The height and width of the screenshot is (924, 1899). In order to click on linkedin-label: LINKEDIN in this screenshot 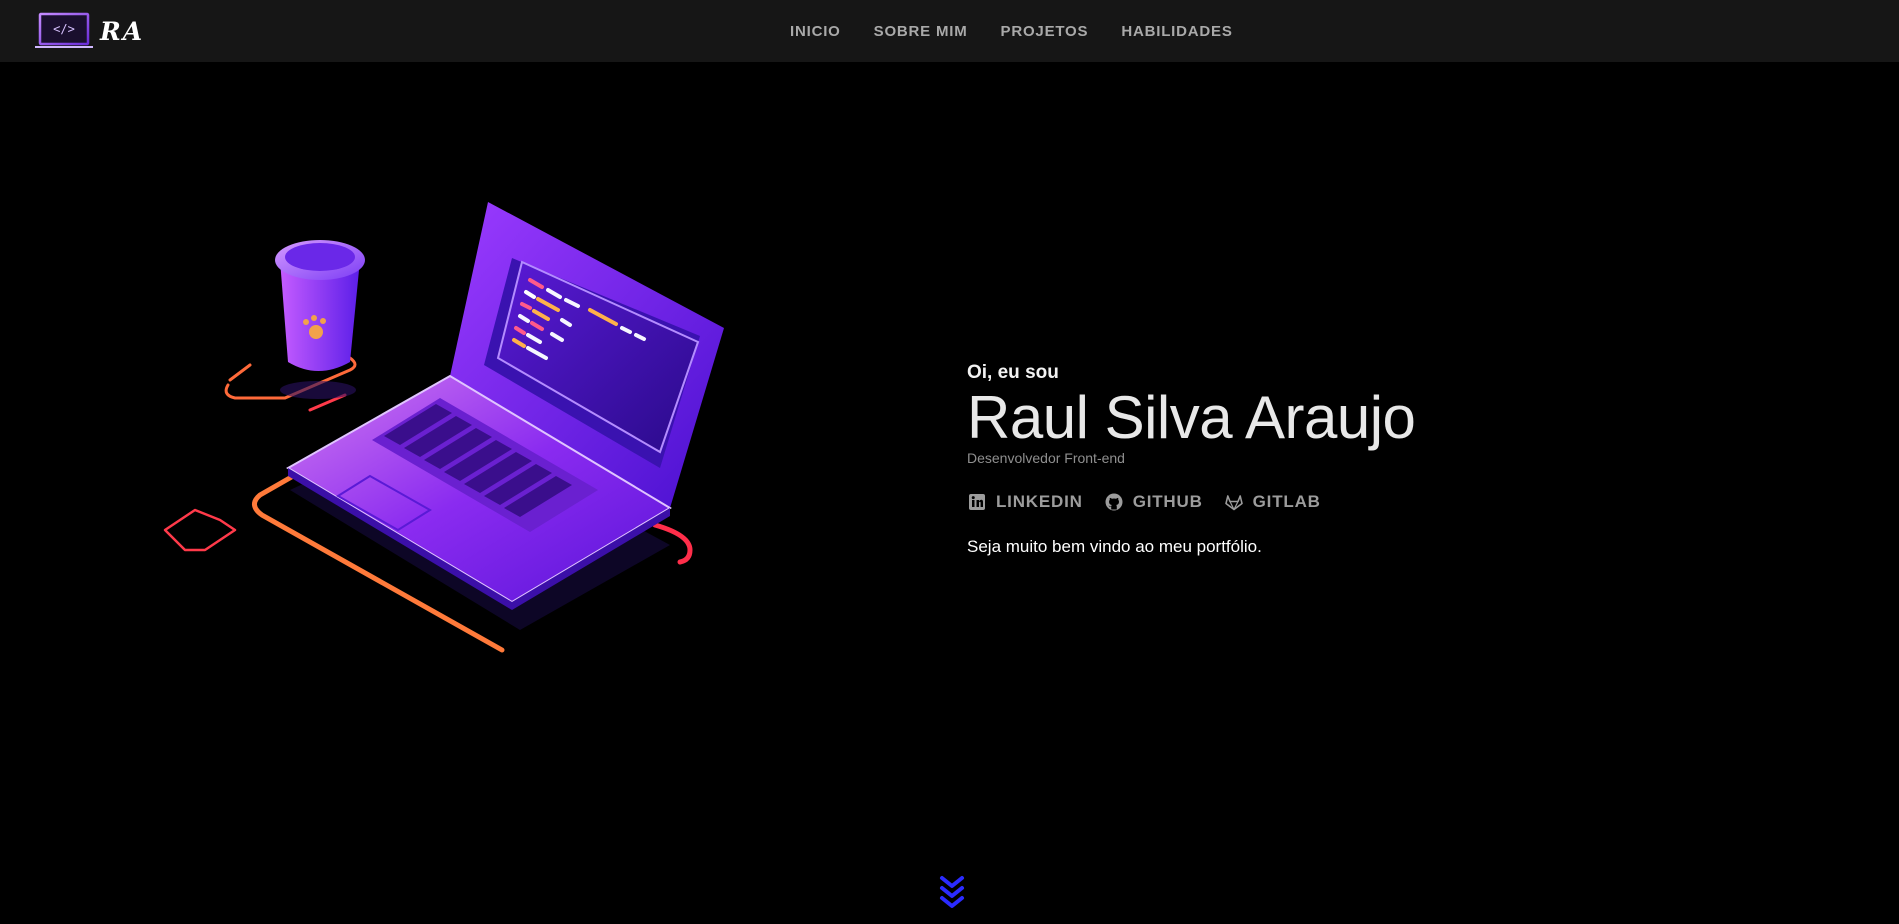, I will do `click(1039, 501)`.